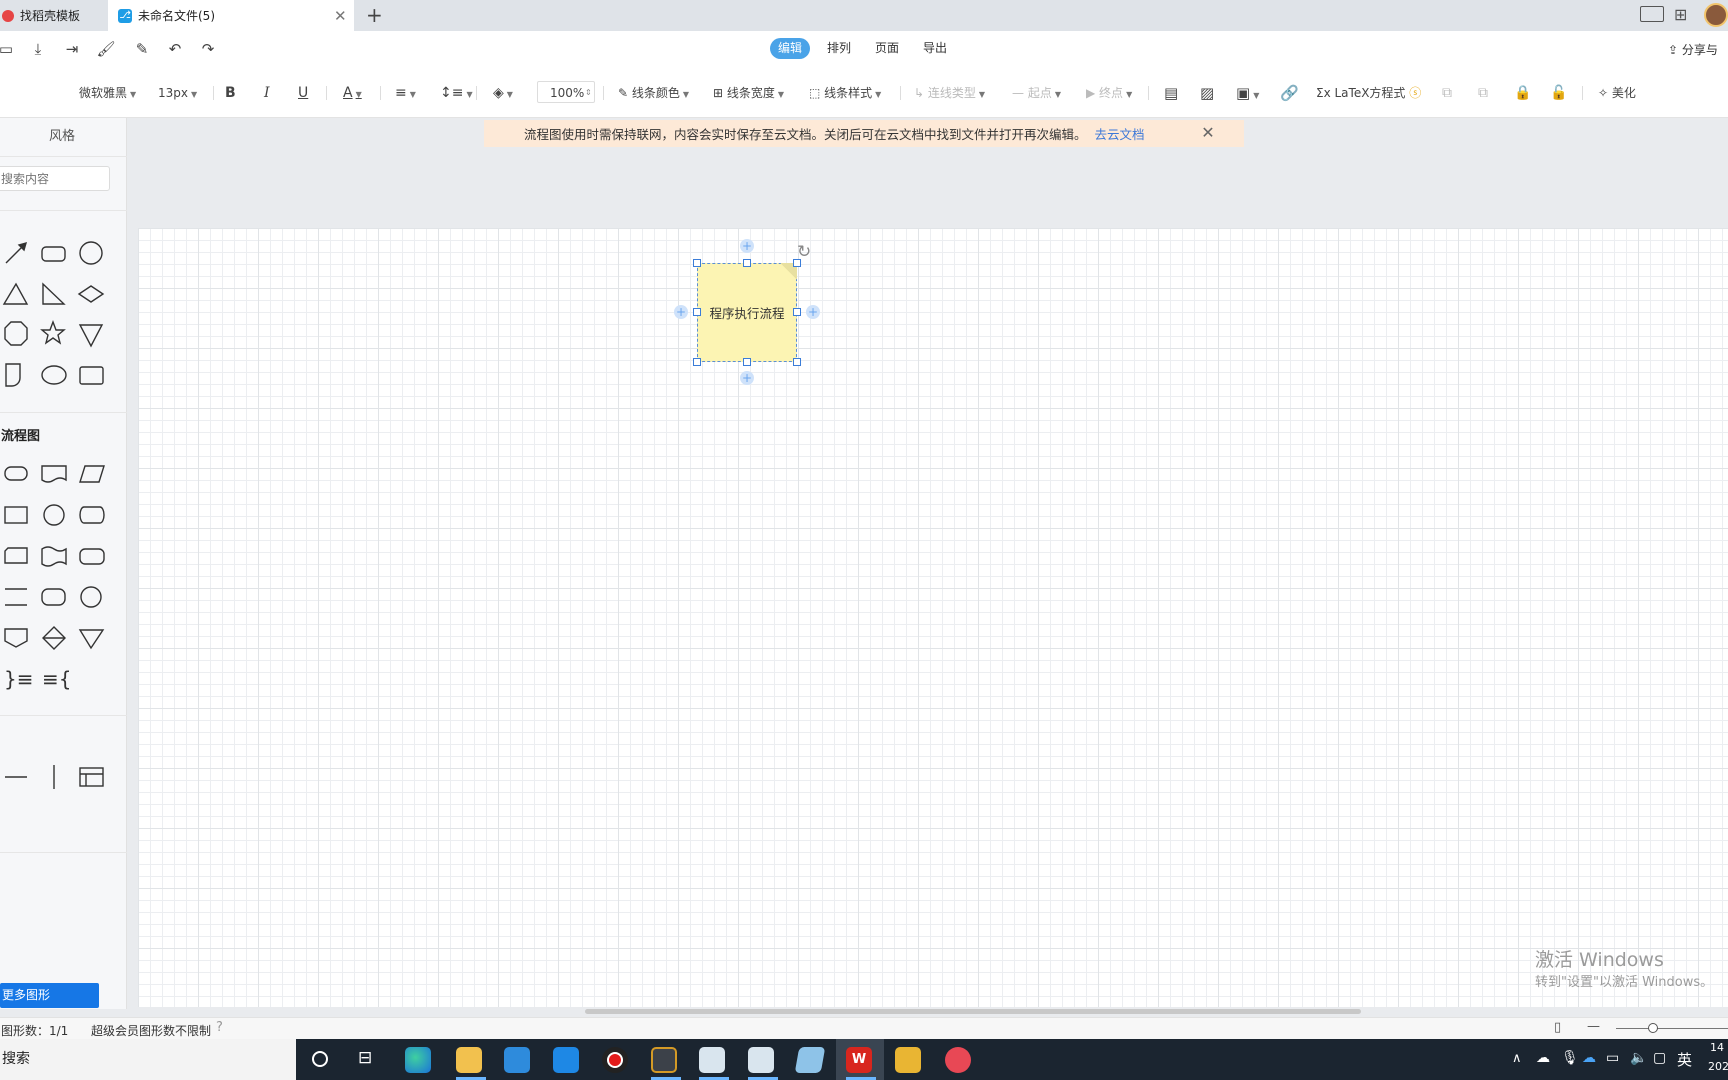  What do you see at coordinates (208, 49) in the screenshot?
I see `redo-icon: ↷` at bounding box center [208, 49].